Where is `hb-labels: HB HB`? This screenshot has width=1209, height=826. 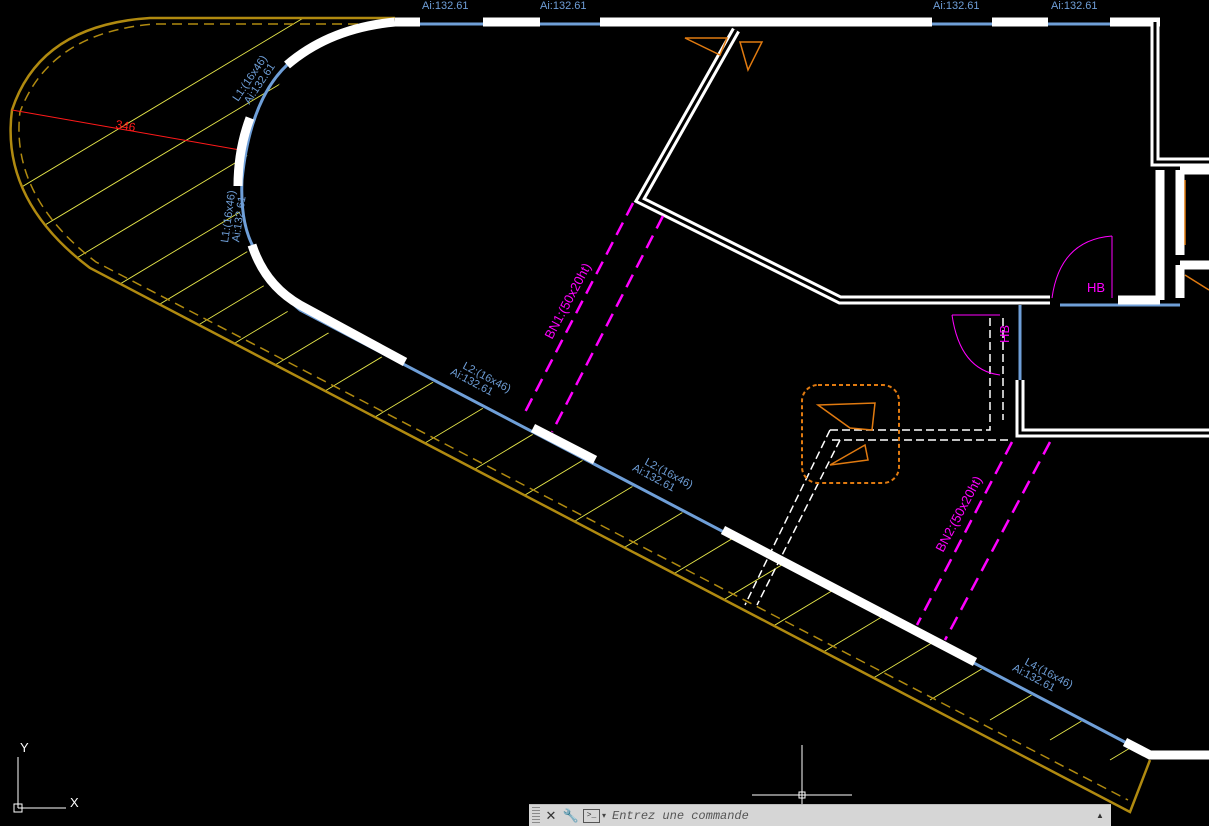 hb-labels: HB HB is located at coordinates (1051, 311).